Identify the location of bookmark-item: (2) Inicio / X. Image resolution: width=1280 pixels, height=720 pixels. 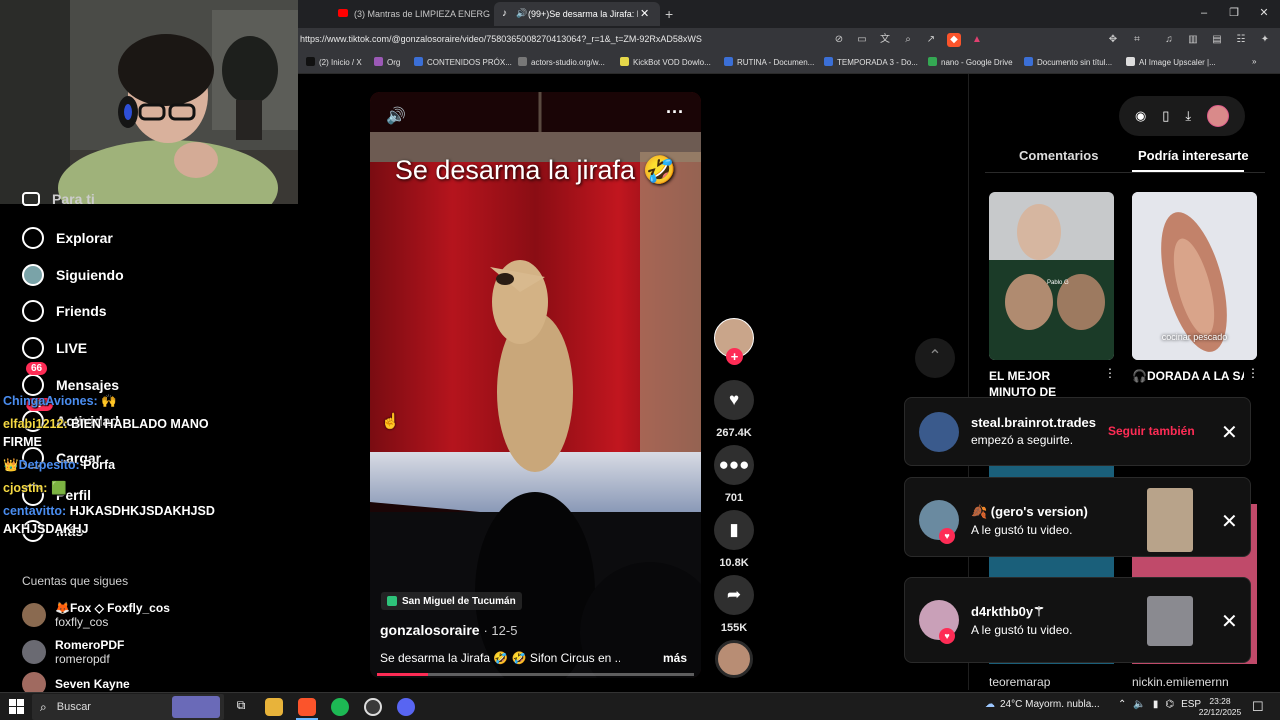
(334, 62).